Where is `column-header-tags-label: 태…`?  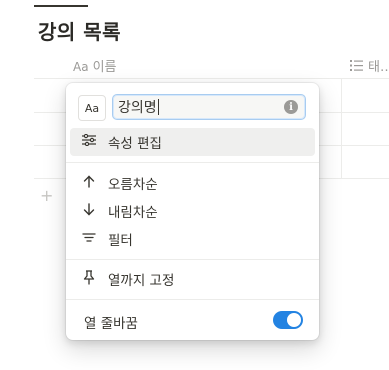
column-header-tags-label: 태… is located at coordinates (378, 67).